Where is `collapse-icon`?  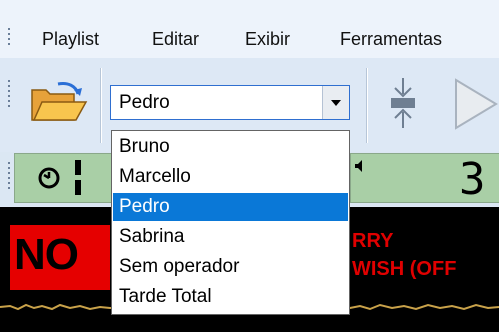 collapse-icon is located at coordinates (403, 103).